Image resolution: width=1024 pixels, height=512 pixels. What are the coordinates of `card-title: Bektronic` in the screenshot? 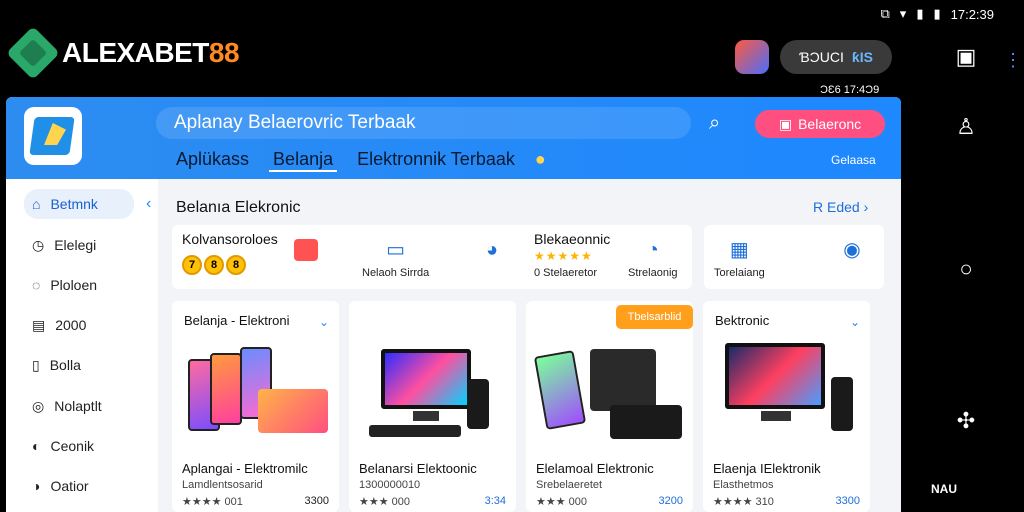 It's located at (742, 320).